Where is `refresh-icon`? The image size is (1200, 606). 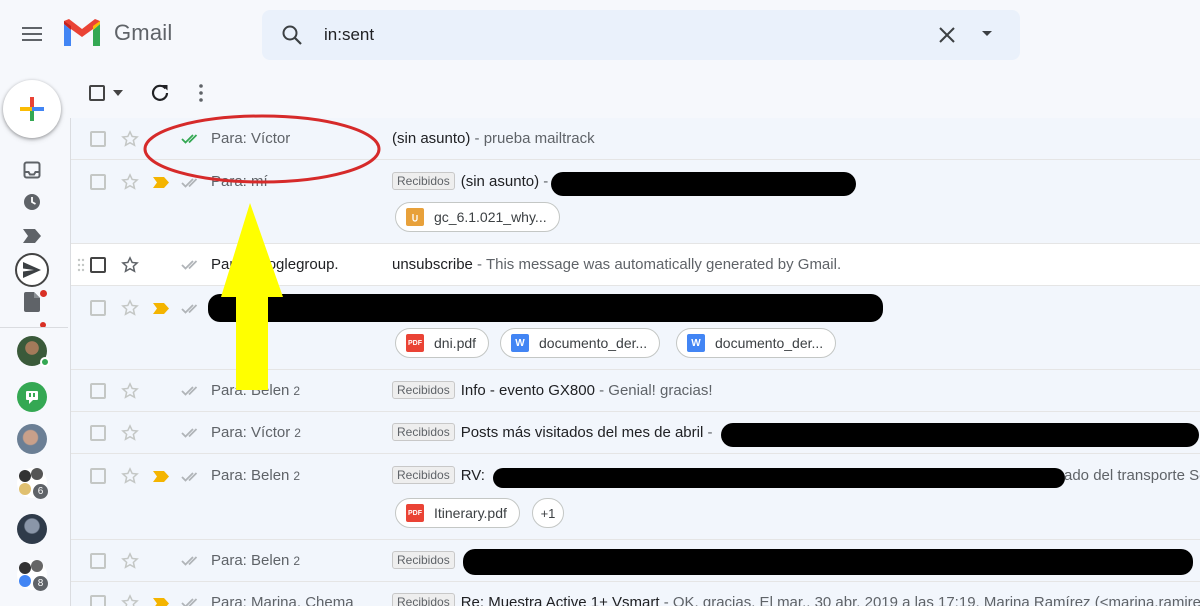
refresh-icon is located at coordinates (160, 93).